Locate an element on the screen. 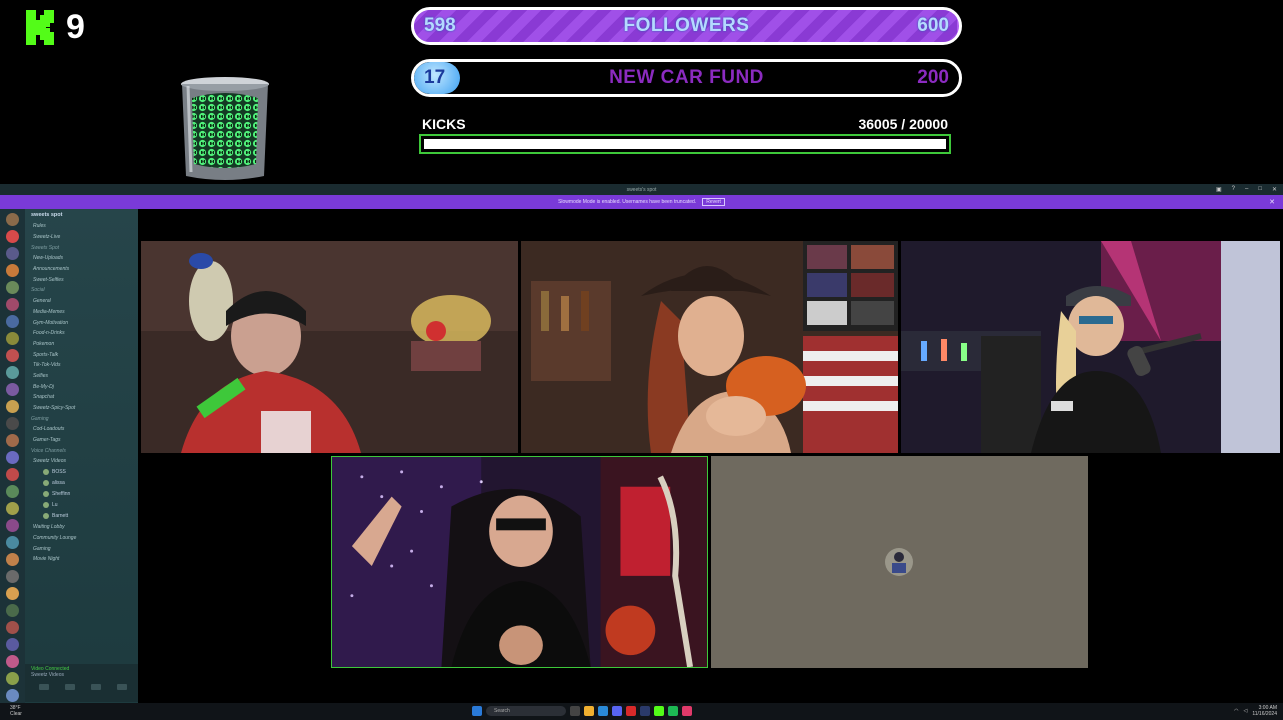 The height and width of the screenshot is (720, 1283). channel-label: Announcements is located at coordinates (51, 269).